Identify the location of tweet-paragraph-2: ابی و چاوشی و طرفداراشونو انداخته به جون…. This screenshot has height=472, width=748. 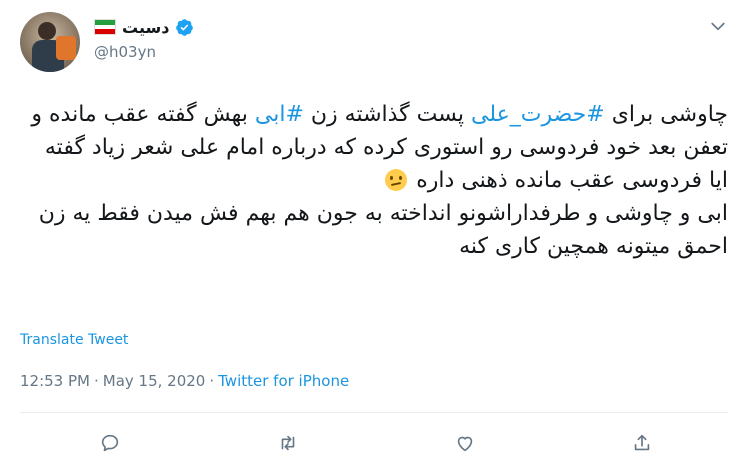
(383, 230).